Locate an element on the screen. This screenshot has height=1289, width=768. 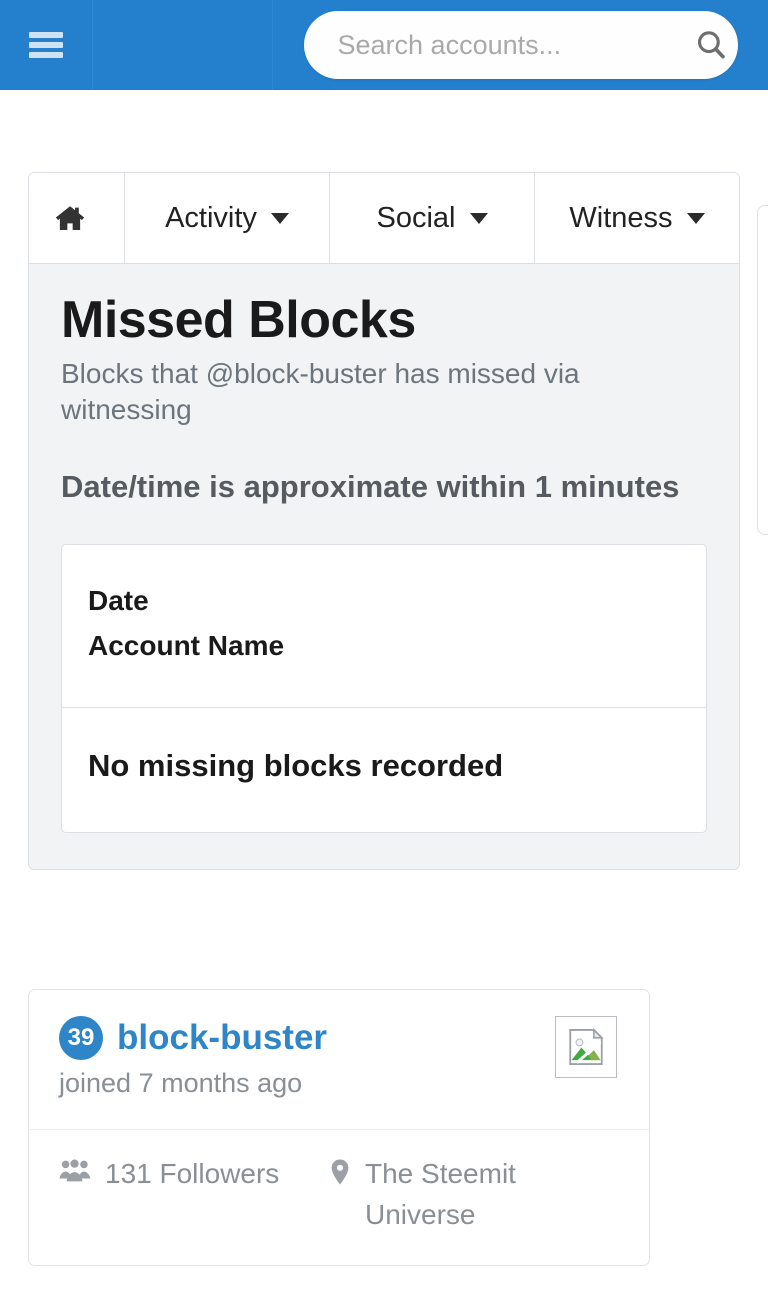
column-header-date: Date is located at coordinates (118, 601).